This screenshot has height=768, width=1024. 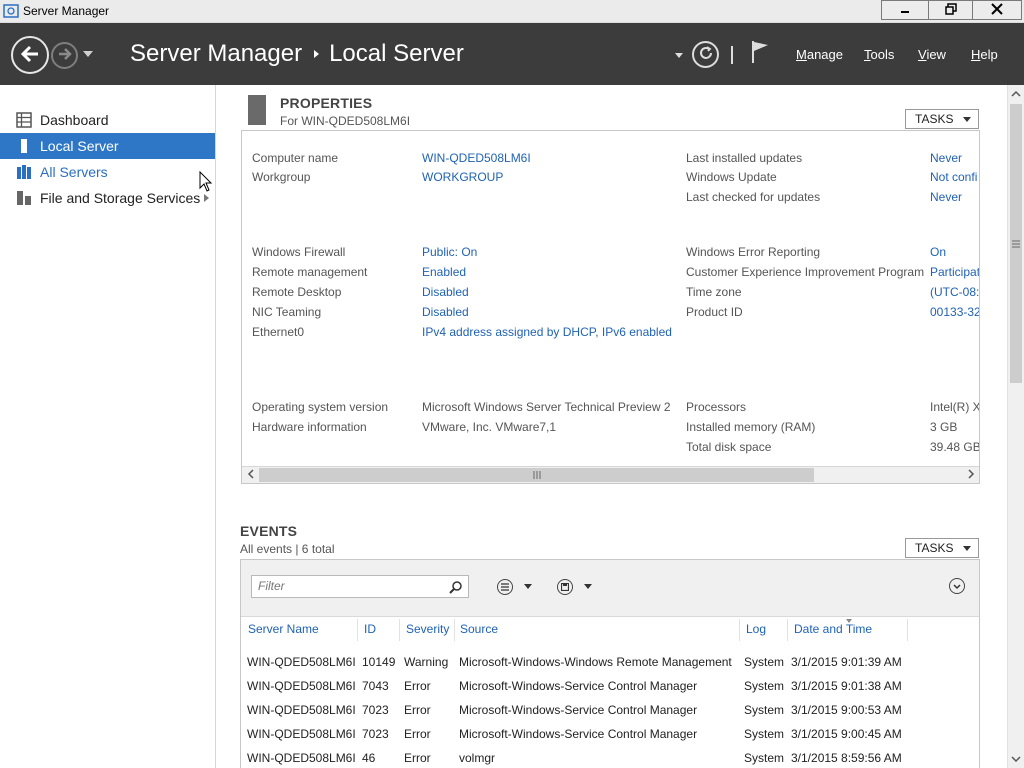 I want to click on cell-source: volmgr, so click(x=477, y=758).